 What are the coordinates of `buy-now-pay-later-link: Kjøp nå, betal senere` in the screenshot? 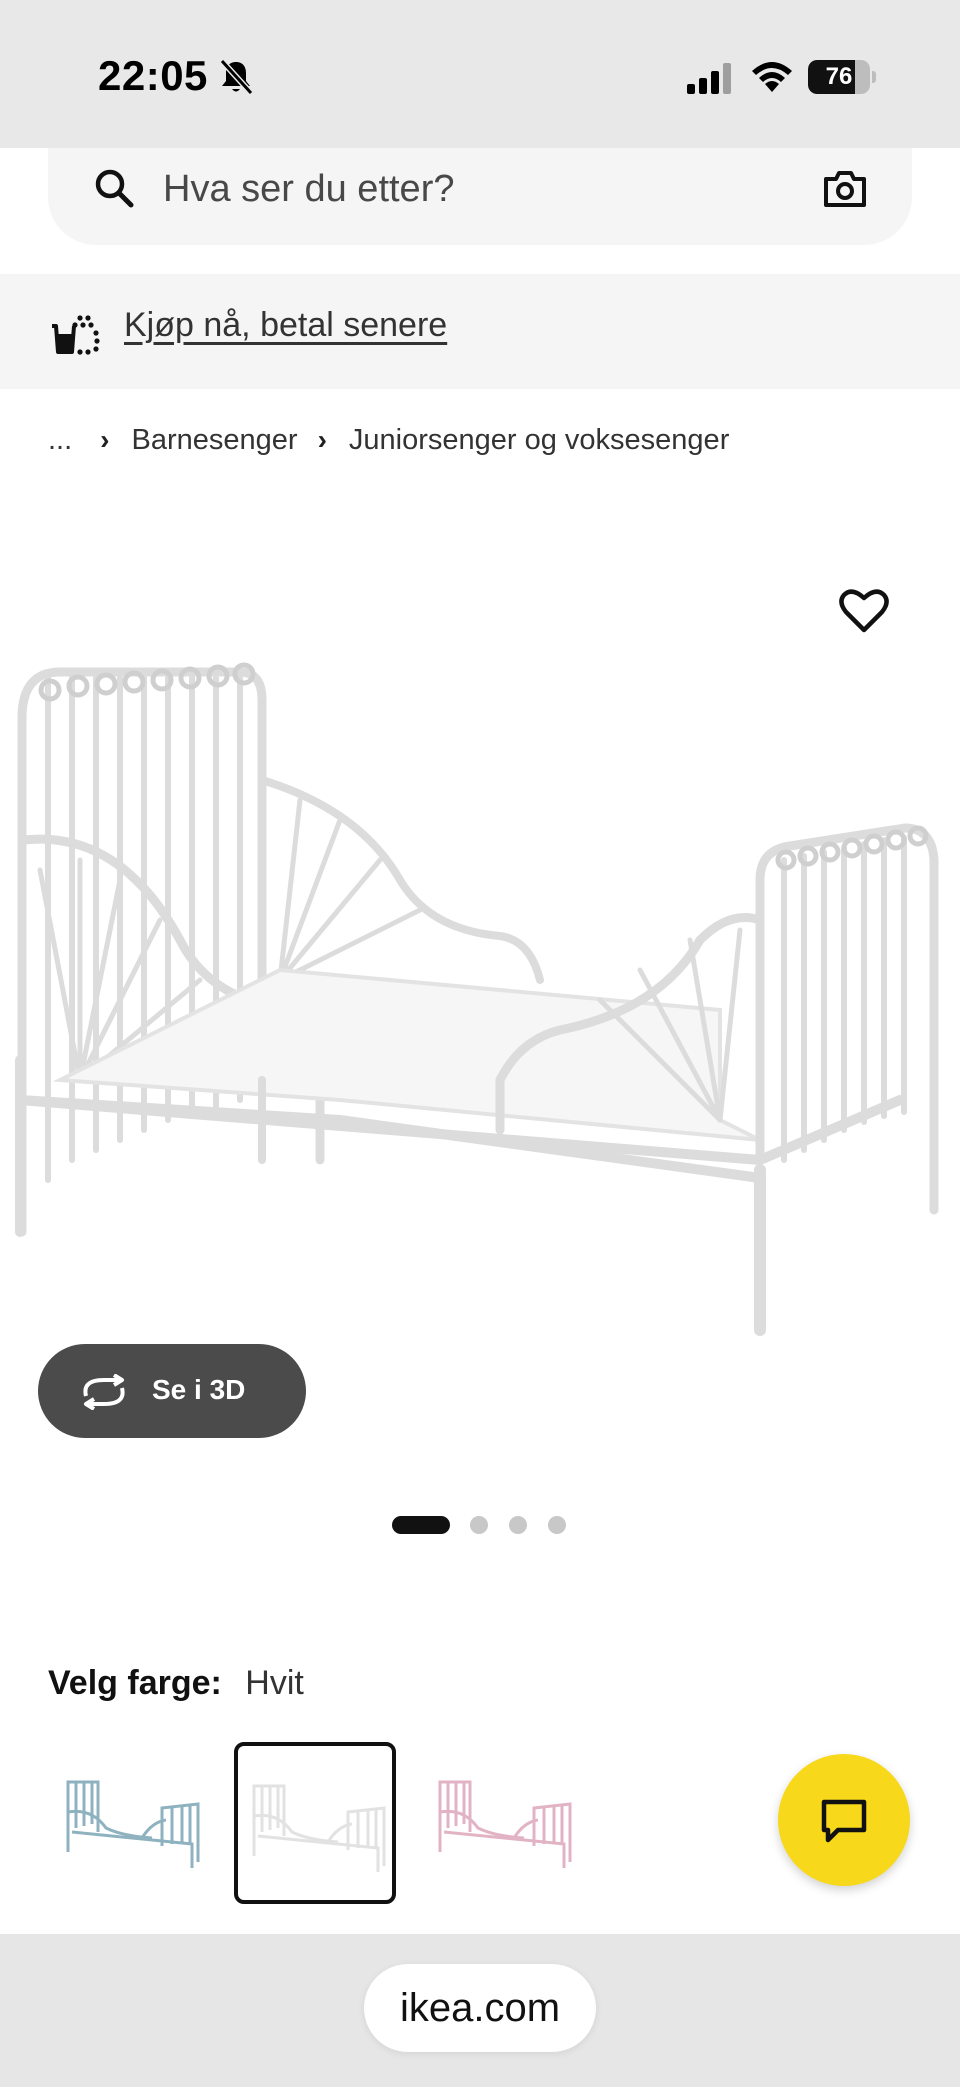 It's located at (285, 325).